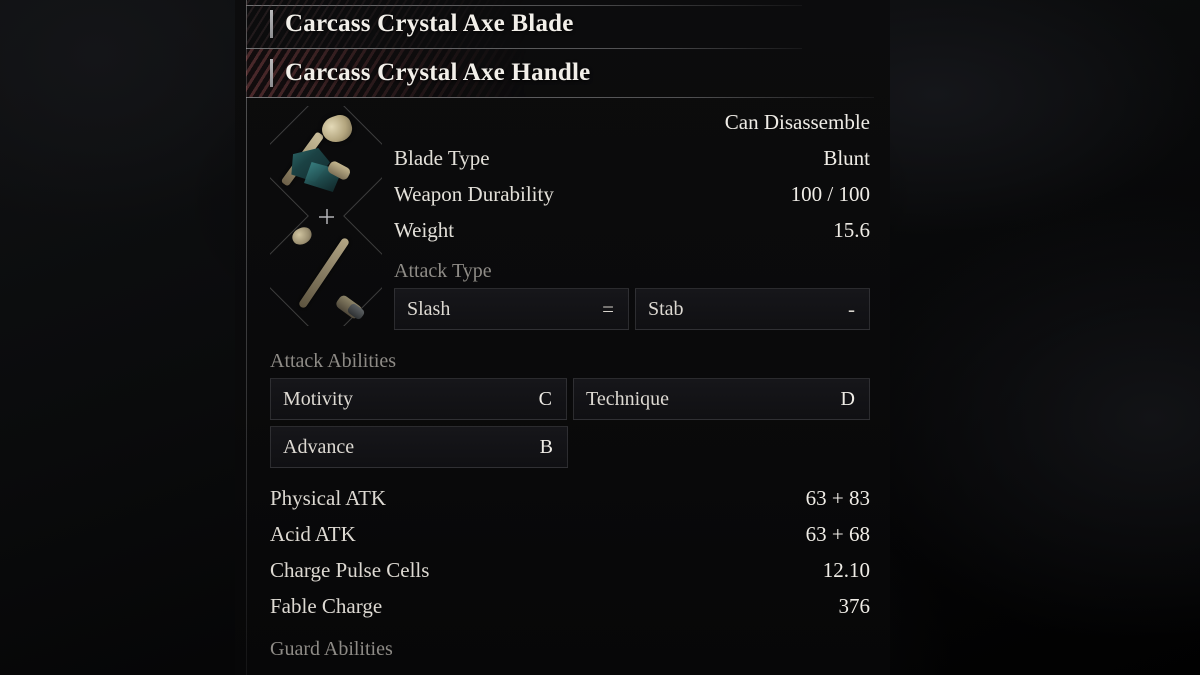 The height and width of the screenshot is (675, 1200). Describe the element at coordinates (318, 398) in the screenshot. I see `ability-motivity-label: Motivity` at that location.